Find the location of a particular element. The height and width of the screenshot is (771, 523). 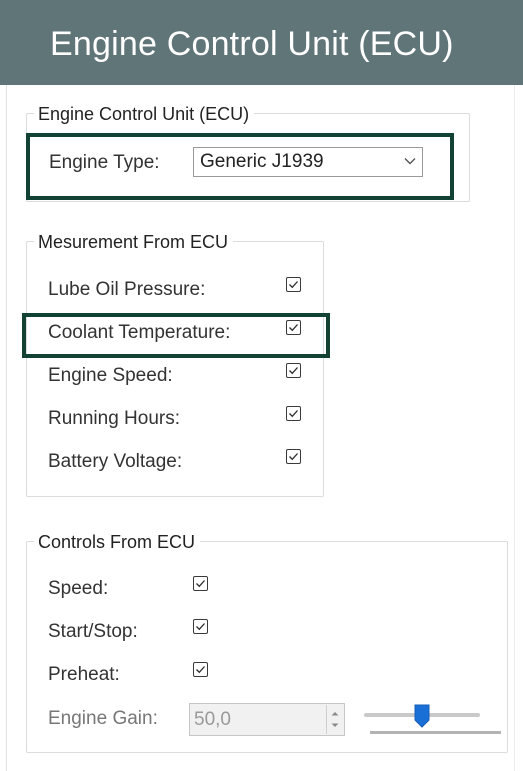

window-title: Engine Control Unit (ECU) is located at coordinates (252, 44).